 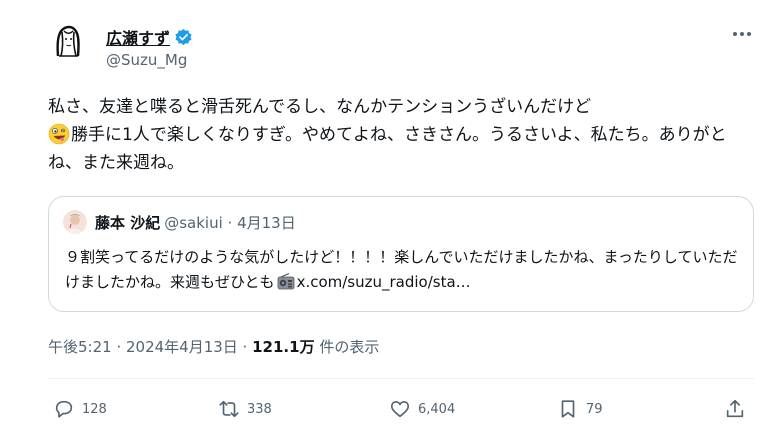 What do you see at coordinates (594, 409) in the screenshot?
I see `bookmark-count: 79` at bounding box center [594, 409].